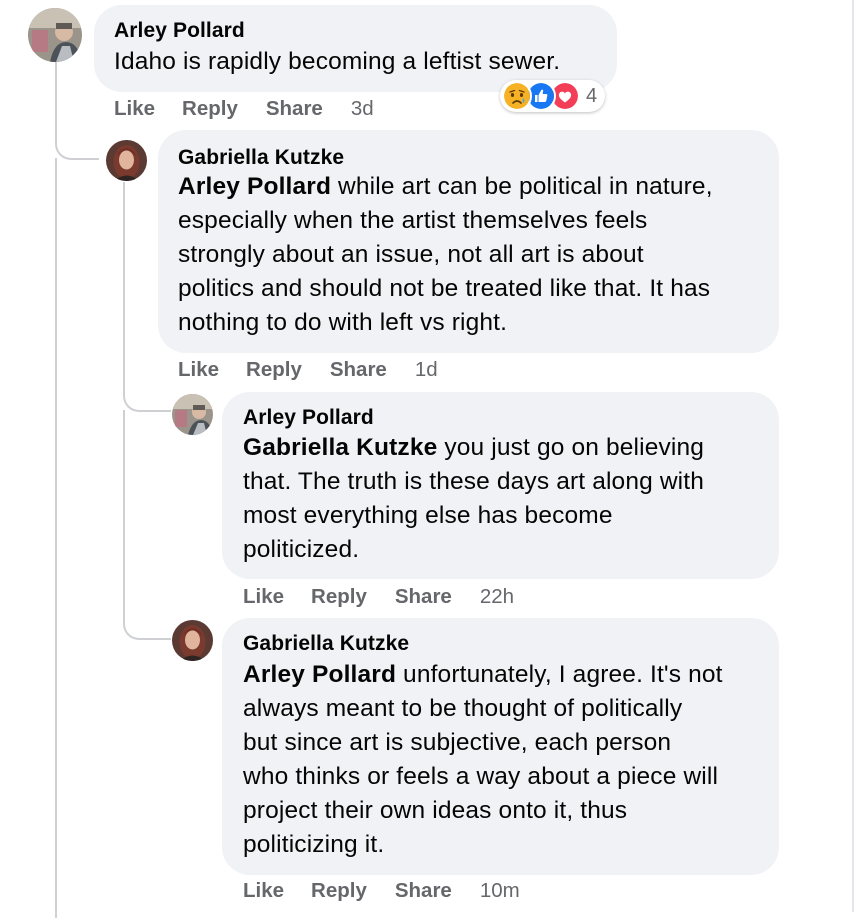 Image resolution: width=854 pixels, height=918 pixels. I want to click on mention-link: Gabriella Kutzke, so click(340, 447).